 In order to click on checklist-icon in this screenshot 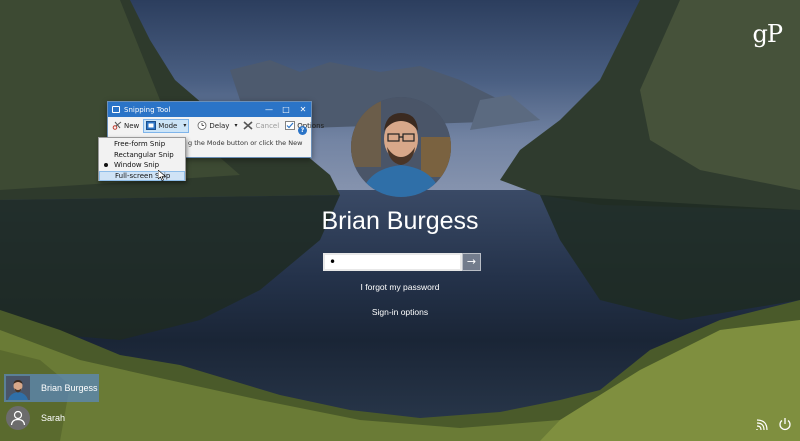, I will do `click(290, 125)`.